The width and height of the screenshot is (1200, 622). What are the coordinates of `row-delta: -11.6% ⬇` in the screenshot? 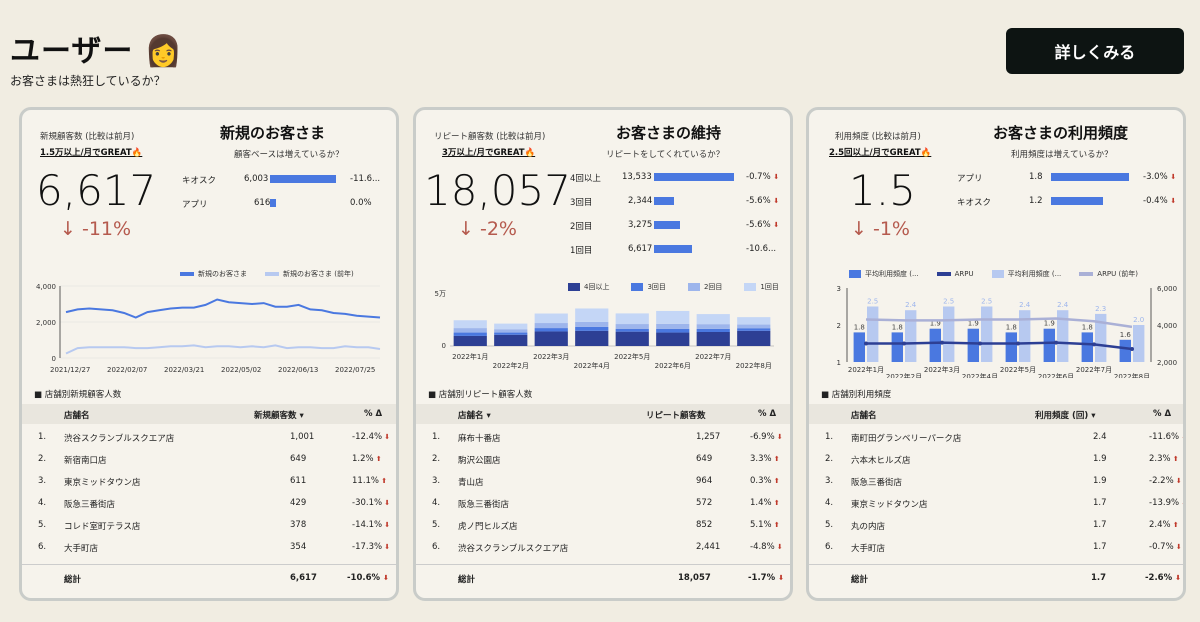 It's located at (1166, 437).